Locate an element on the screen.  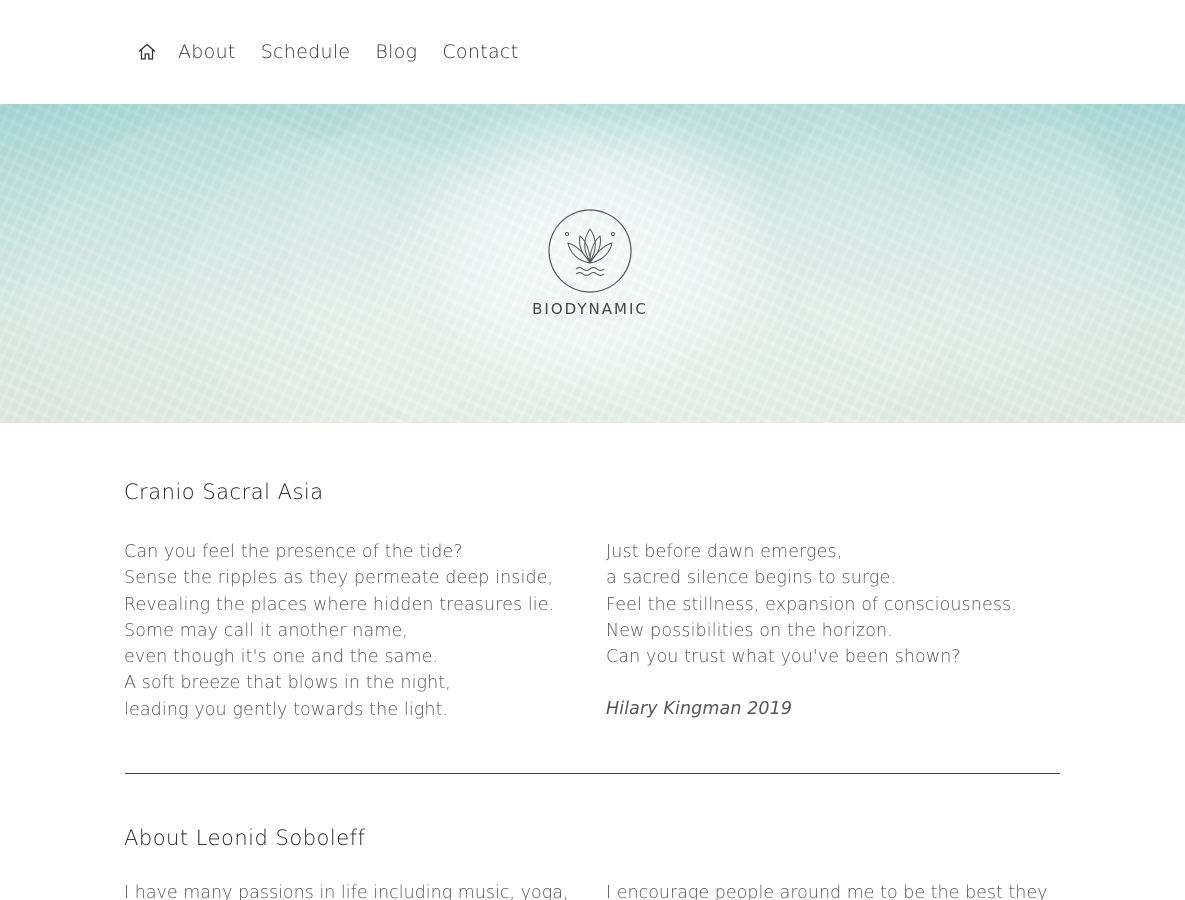
poem-line: Just before dawn emerges, is located at coordinates (724, 552).